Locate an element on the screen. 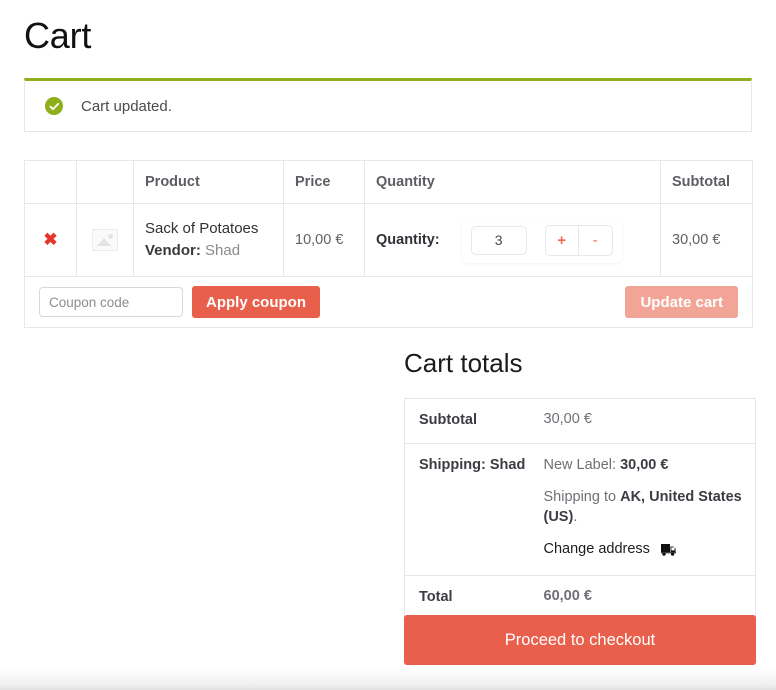 Image resolution: width=776 pixels, height=690 pixels. update-cart-button: Update cart is located at coordinates (681, 302).